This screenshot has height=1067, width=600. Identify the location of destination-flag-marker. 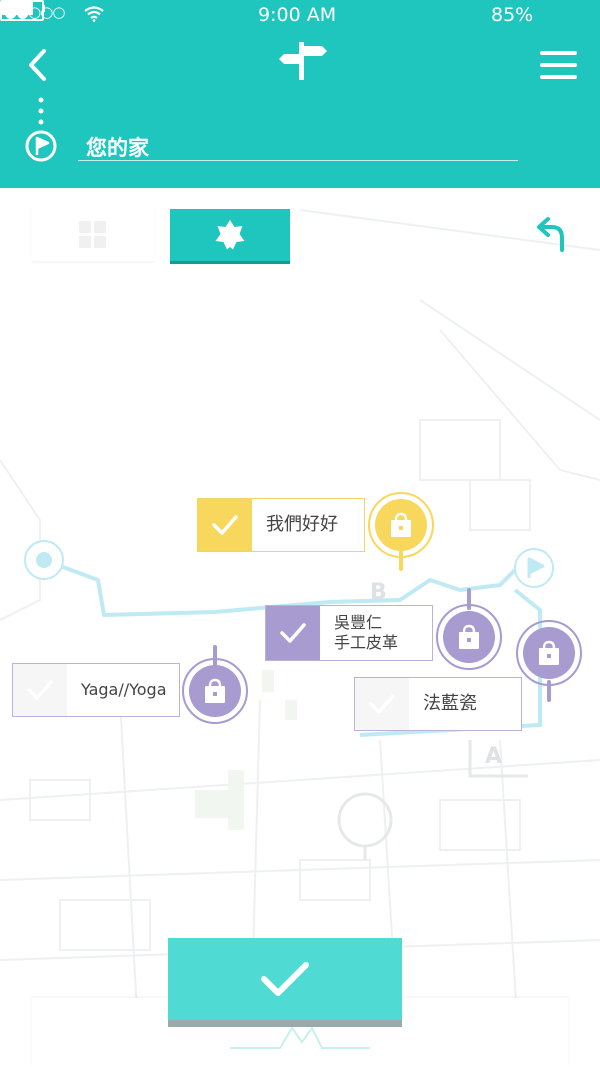
(534, 568).